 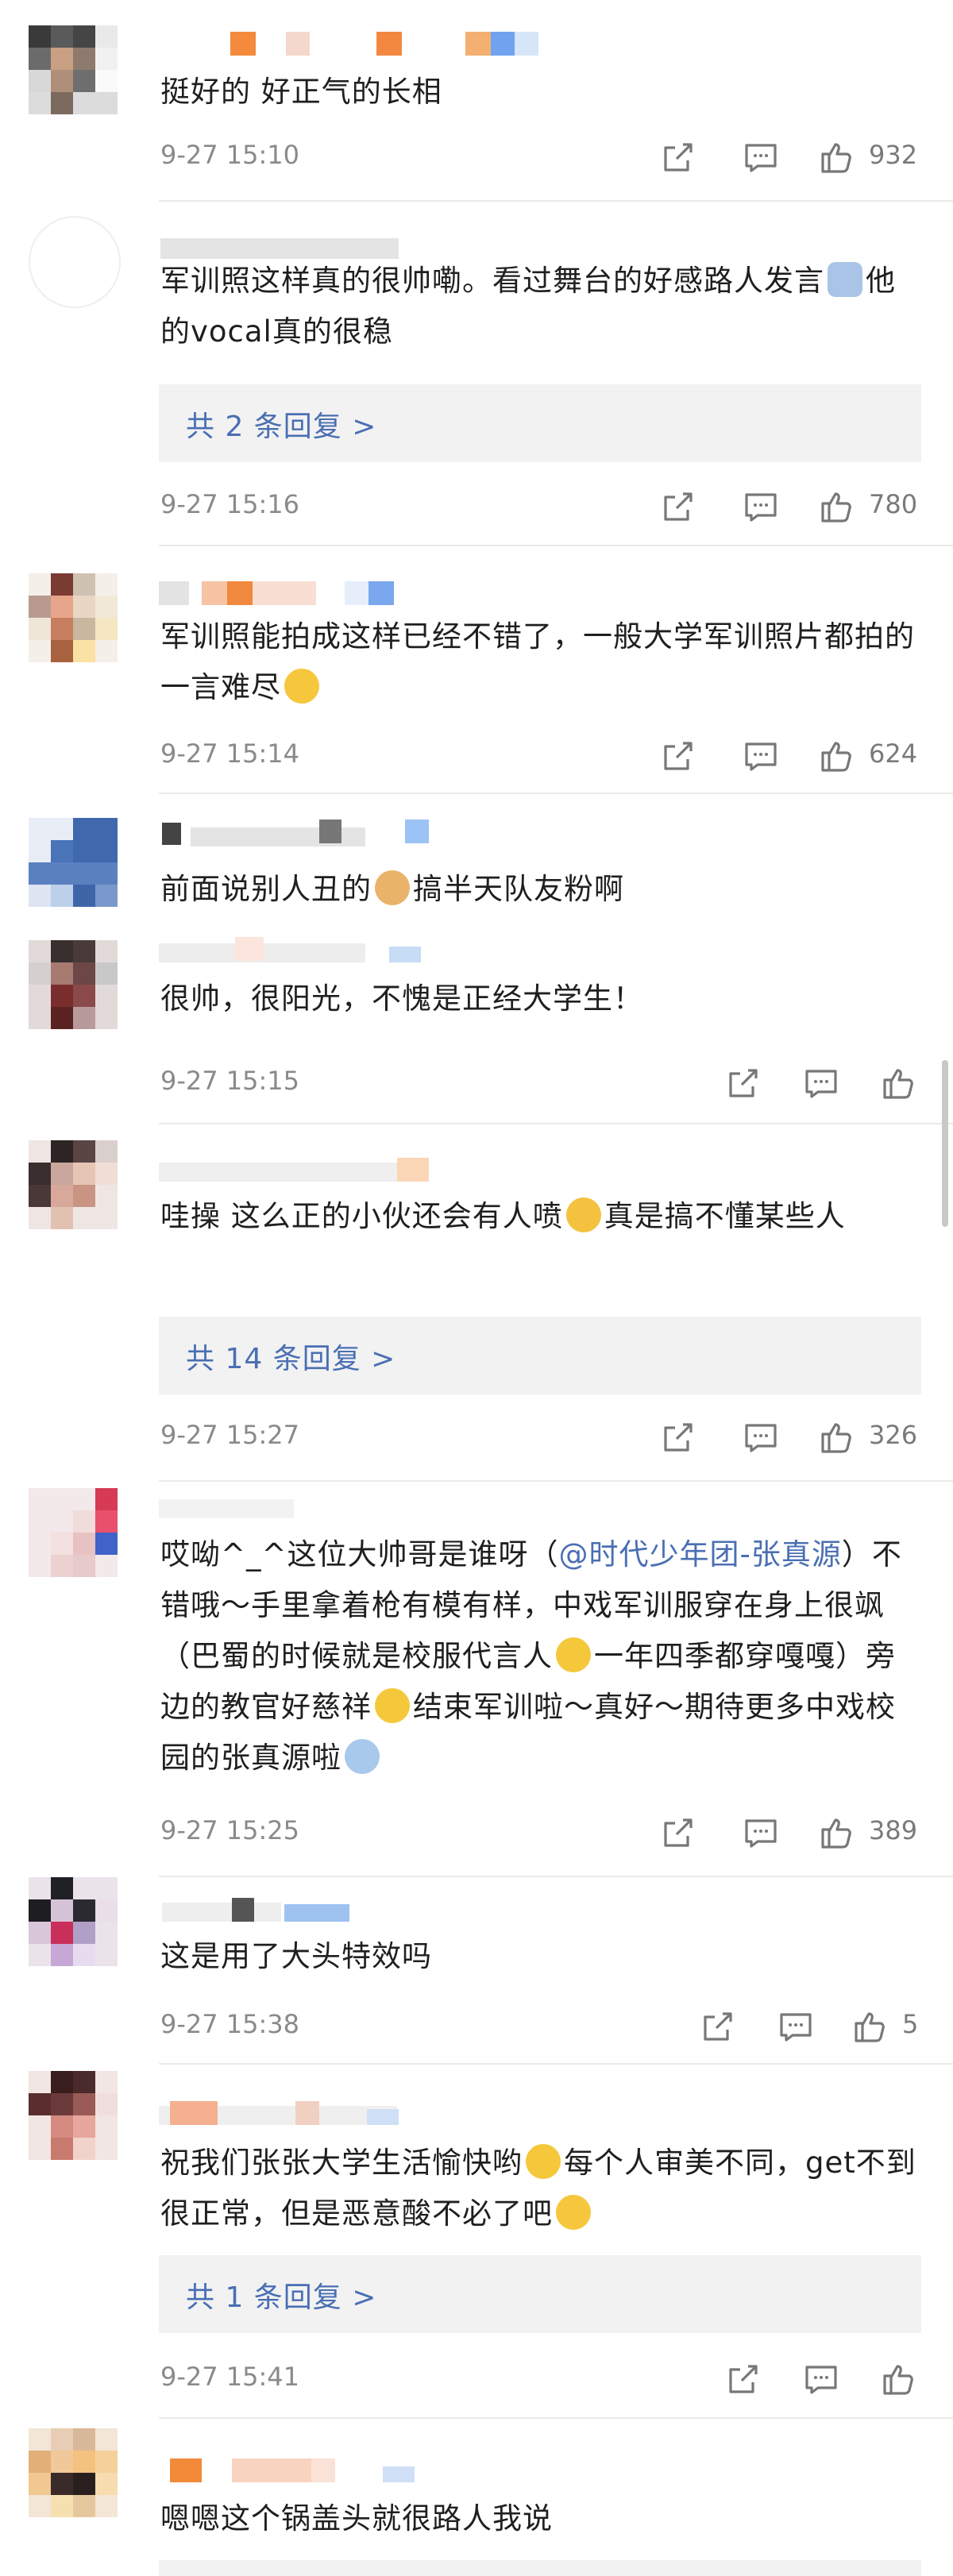 I want to click on comment-meta: 9-27 15:15, so click(x=540, y=1083).